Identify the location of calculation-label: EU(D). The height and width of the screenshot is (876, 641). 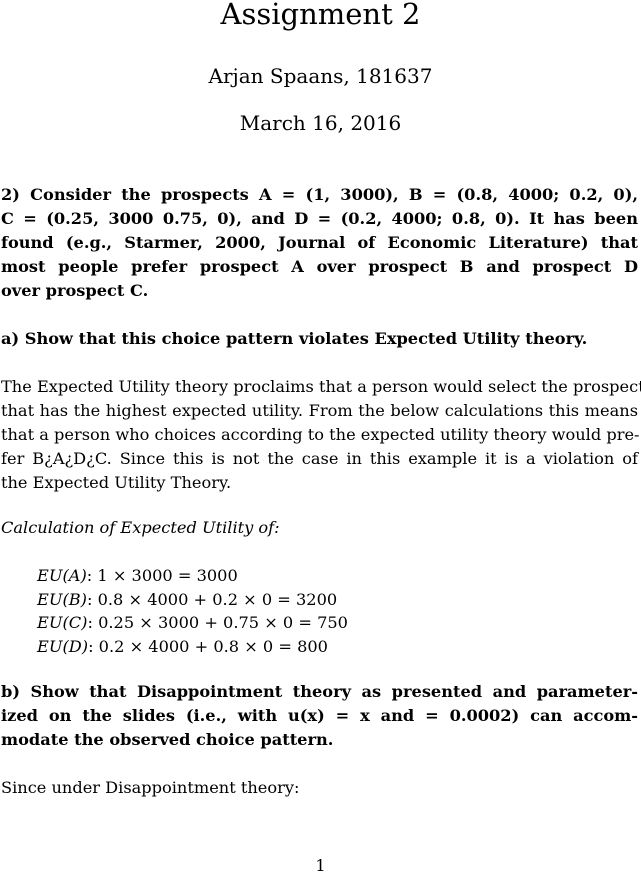
(63, 646).